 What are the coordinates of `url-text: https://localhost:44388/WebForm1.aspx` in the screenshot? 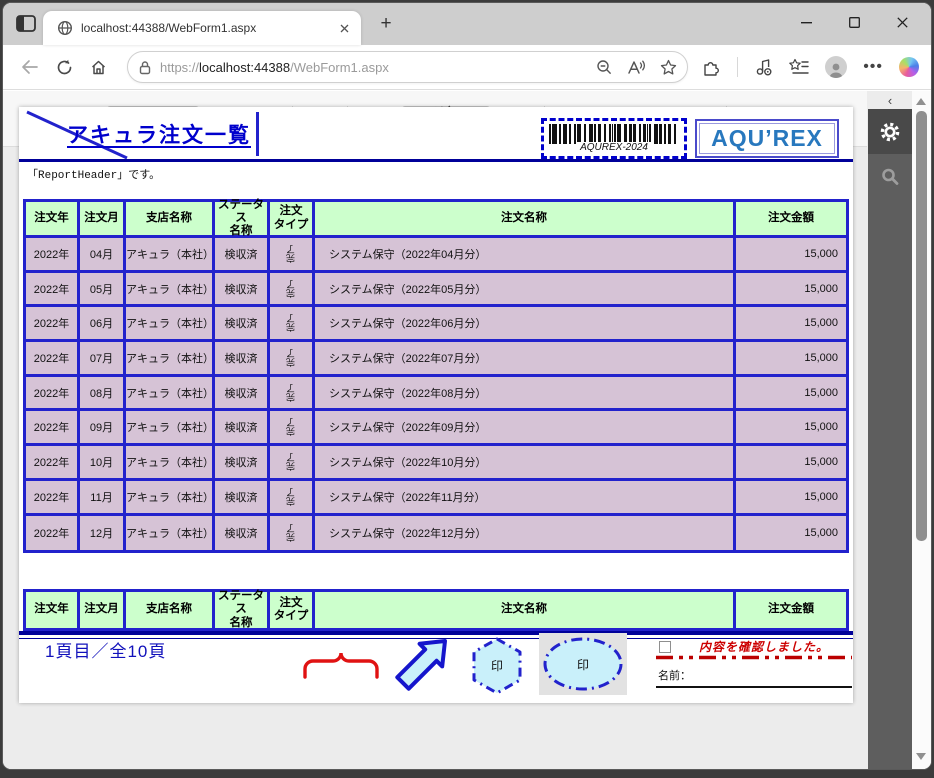 It's located at (274, 67).